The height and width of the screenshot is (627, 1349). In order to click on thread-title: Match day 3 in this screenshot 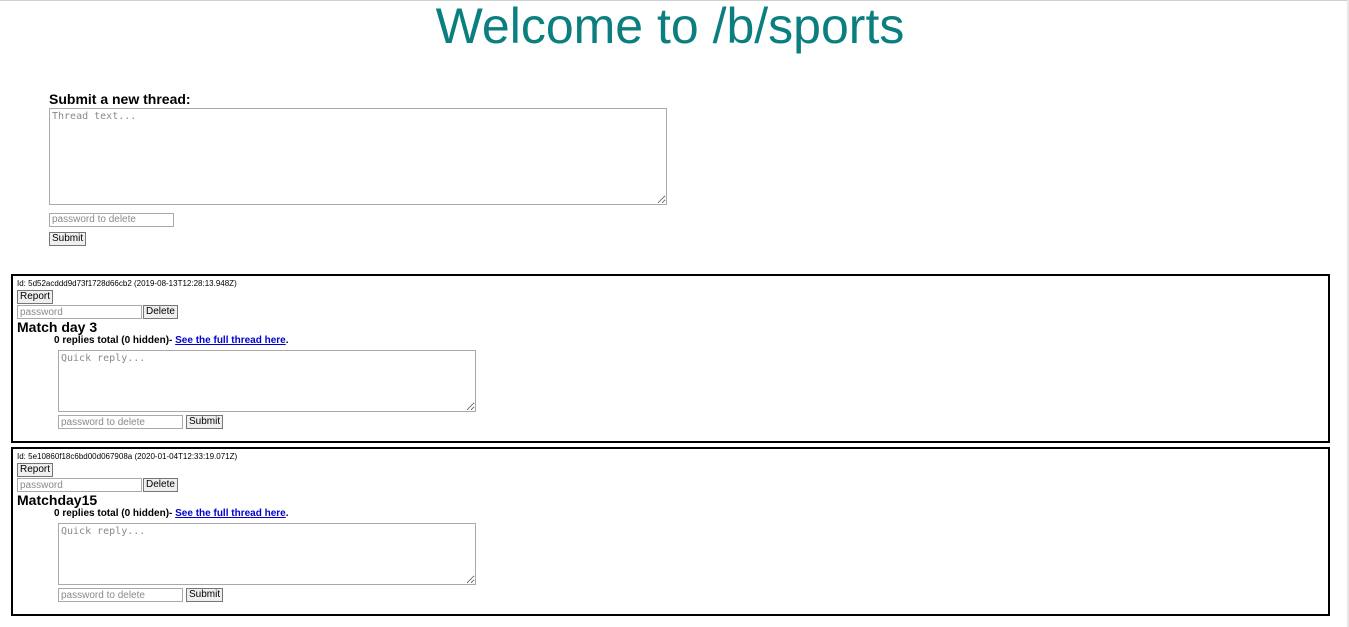, I will do `click(57, 327)`.